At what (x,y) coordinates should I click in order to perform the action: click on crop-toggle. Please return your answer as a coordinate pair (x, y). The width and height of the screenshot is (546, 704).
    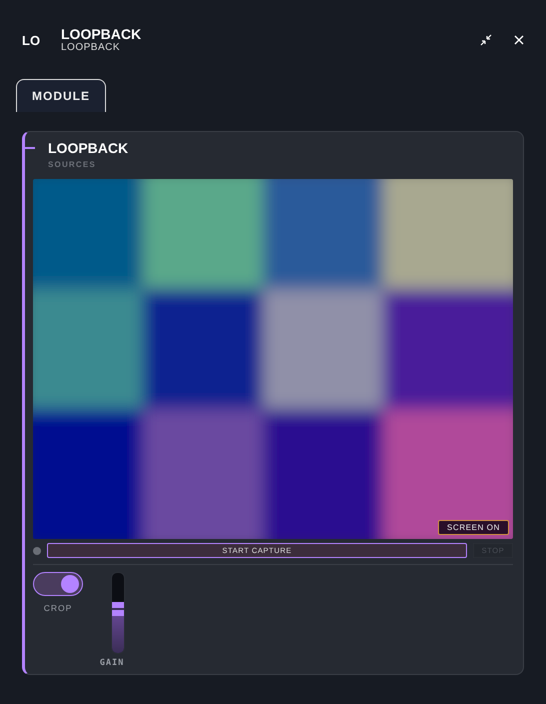
    Looking at the image, I should click on (58, 584).